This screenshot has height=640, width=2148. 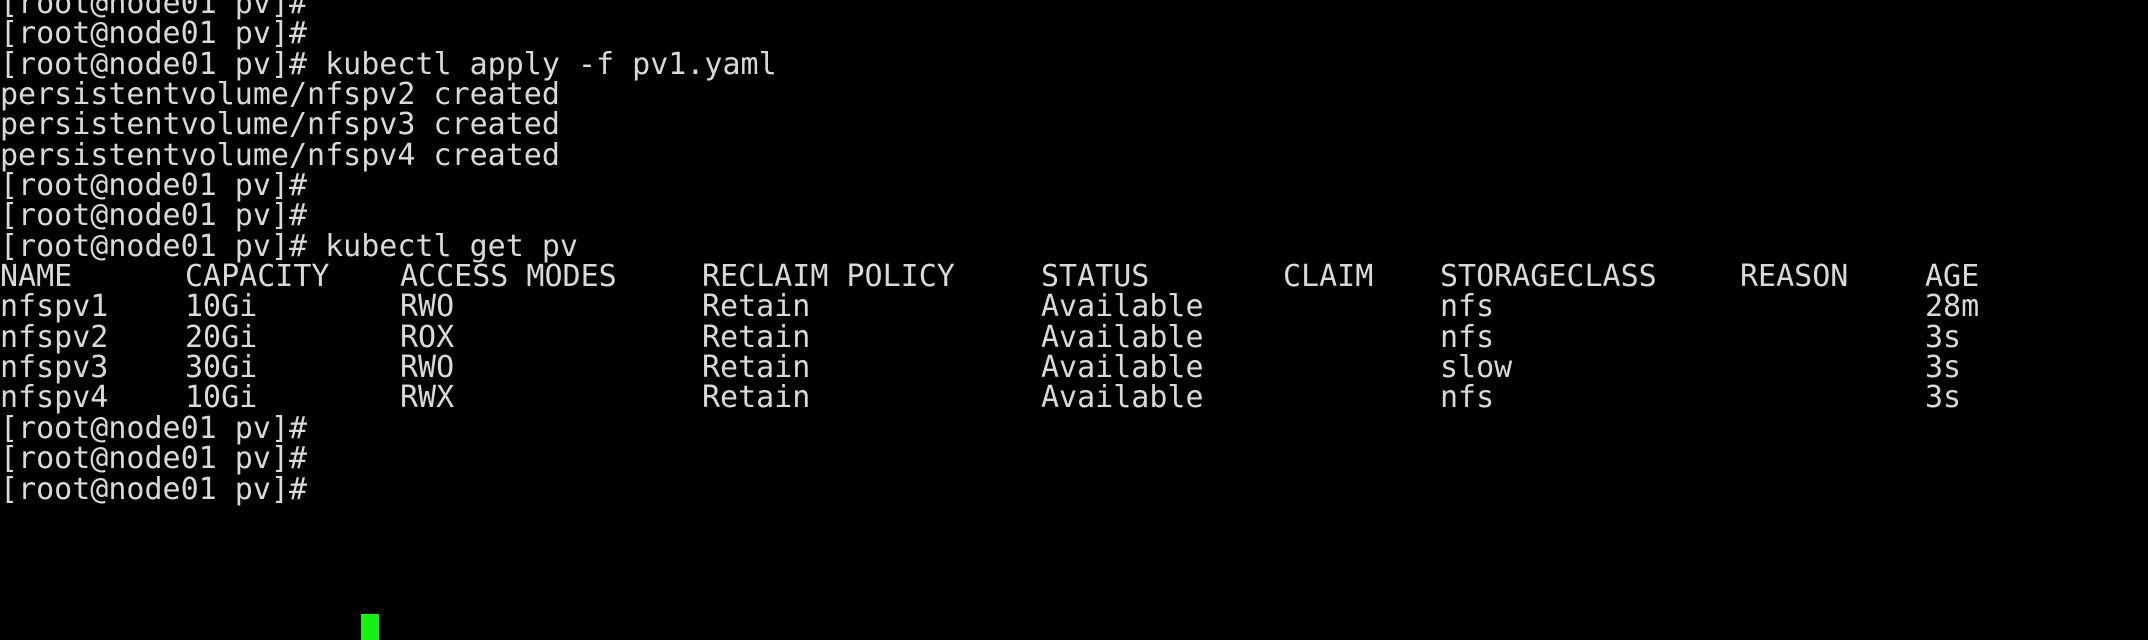 I want to click on cell-name: nfspv4, so click(x=54, y=398).